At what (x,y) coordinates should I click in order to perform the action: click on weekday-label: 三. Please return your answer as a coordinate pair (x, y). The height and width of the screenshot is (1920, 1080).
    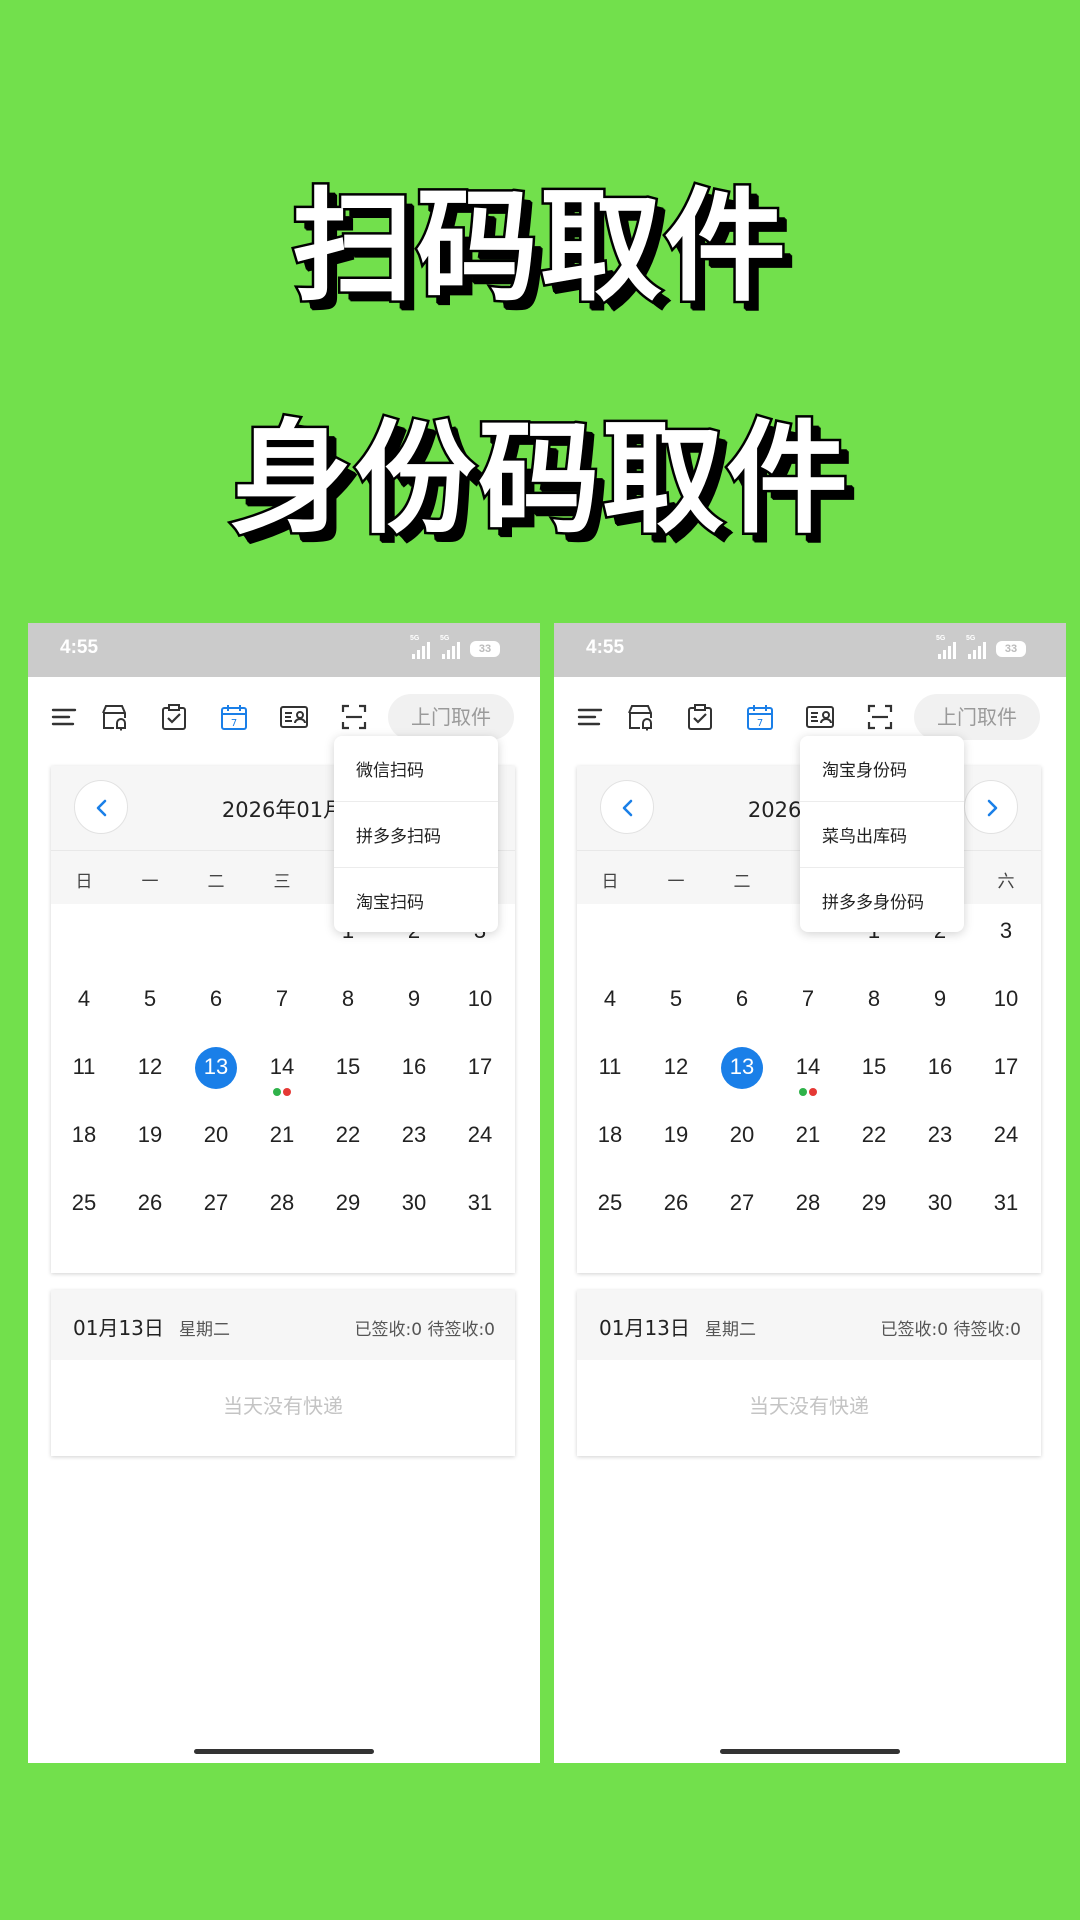
    Looking at the image, I should click on (282, 882).